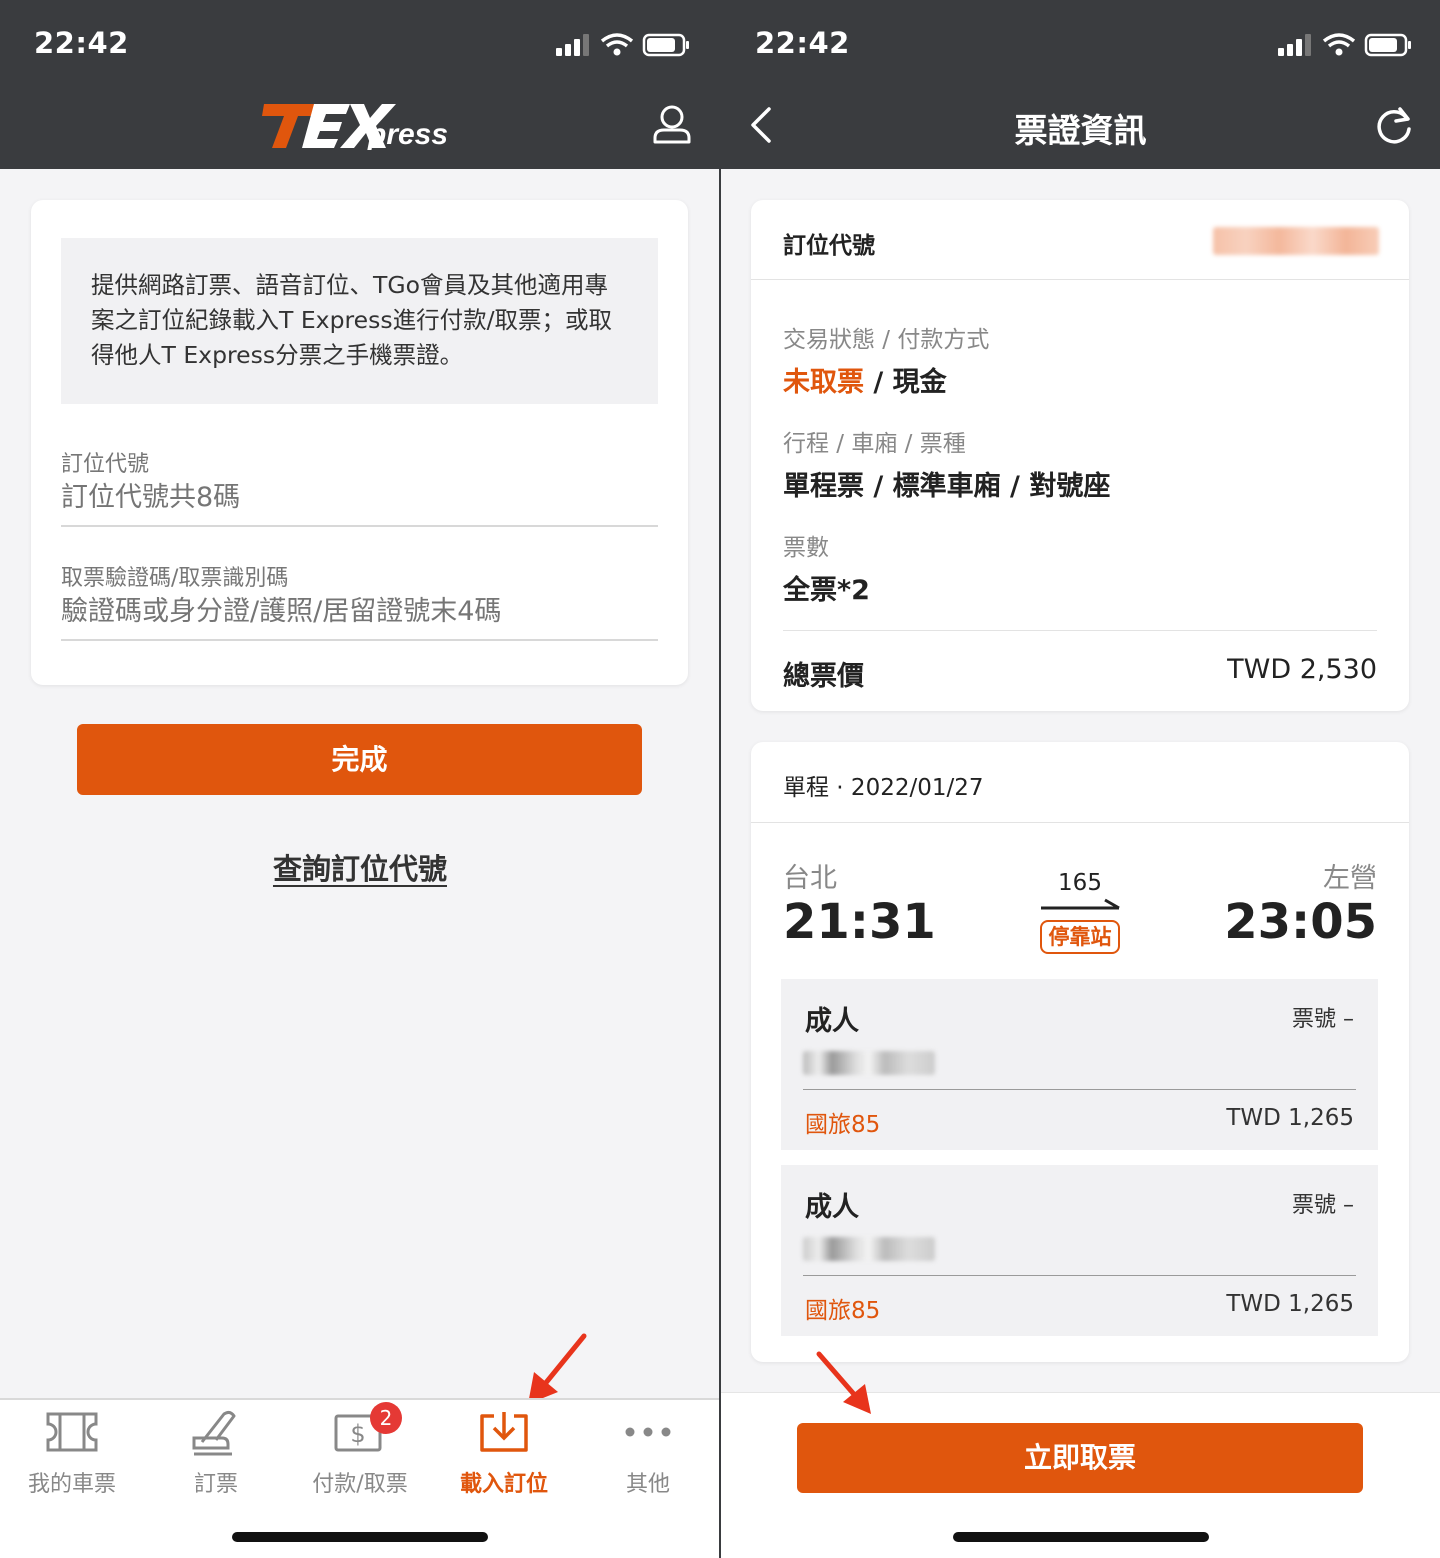 This screenshot has width=1440, height=1558. Describe the element at coordinates (1080, 84) in the screenshot. I see `app-header: 22:42 票證資訊` at that location.